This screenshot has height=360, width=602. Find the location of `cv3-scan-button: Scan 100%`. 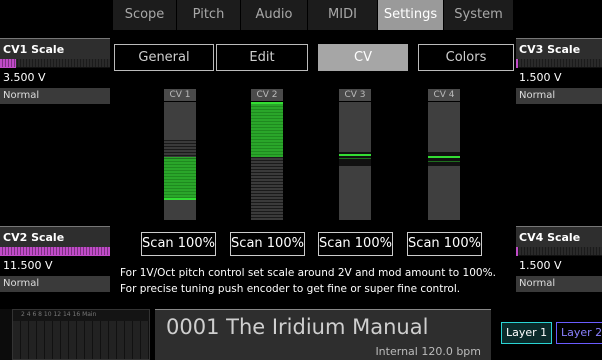

cv3-scan-button: Scan 100% is located at coordinates (355, 244).